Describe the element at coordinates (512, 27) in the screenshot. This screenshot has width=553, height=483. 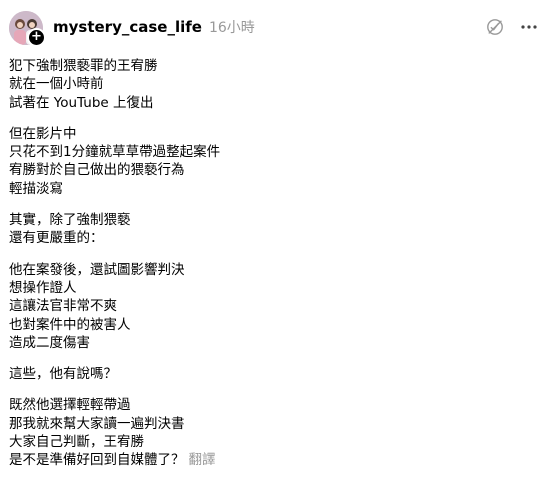
I see `post-actions` at that location.